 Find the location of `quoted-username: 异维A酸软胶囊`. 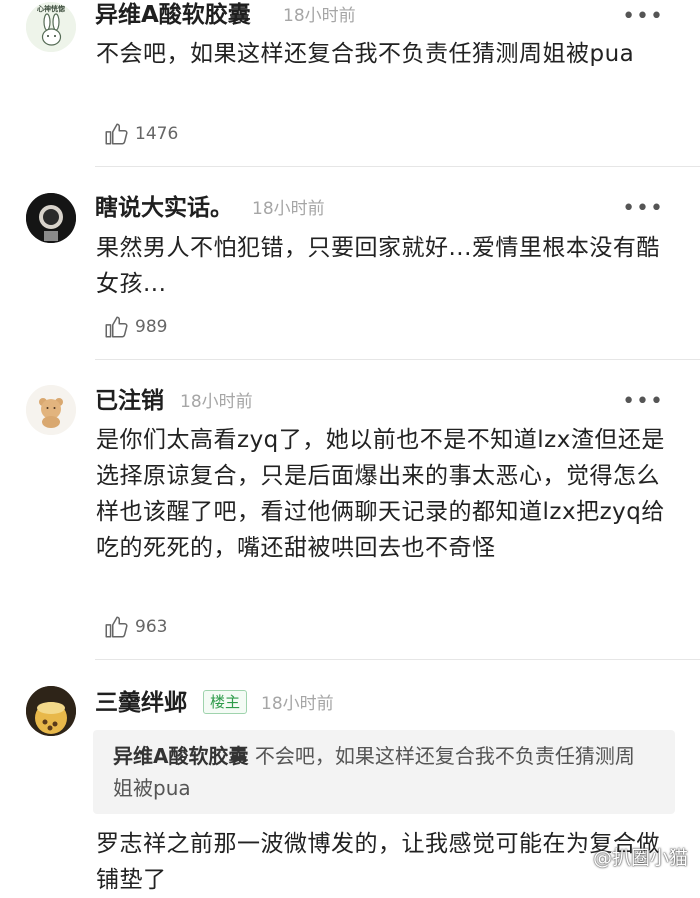

quoted-username: 异维A酸软胶囊 is located at coordinates (180, 756).